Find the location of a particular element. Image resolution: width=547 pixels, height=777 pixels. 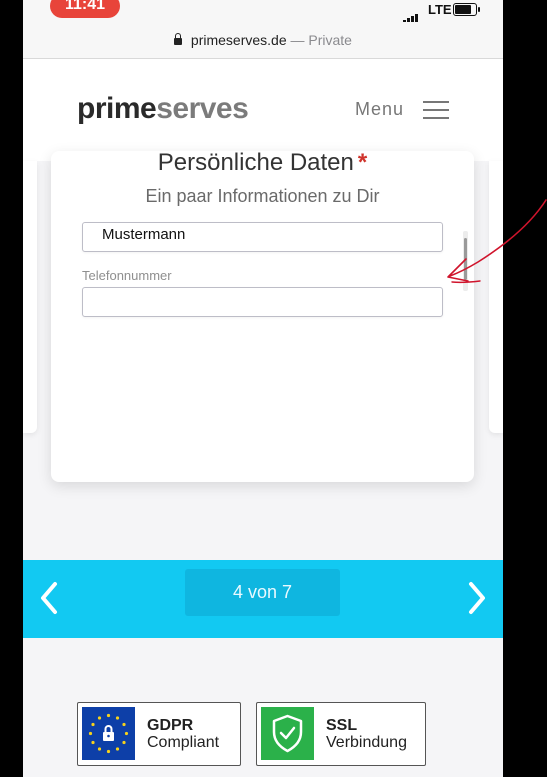

site-logo: primeserves is located at coordinates (163, 109).